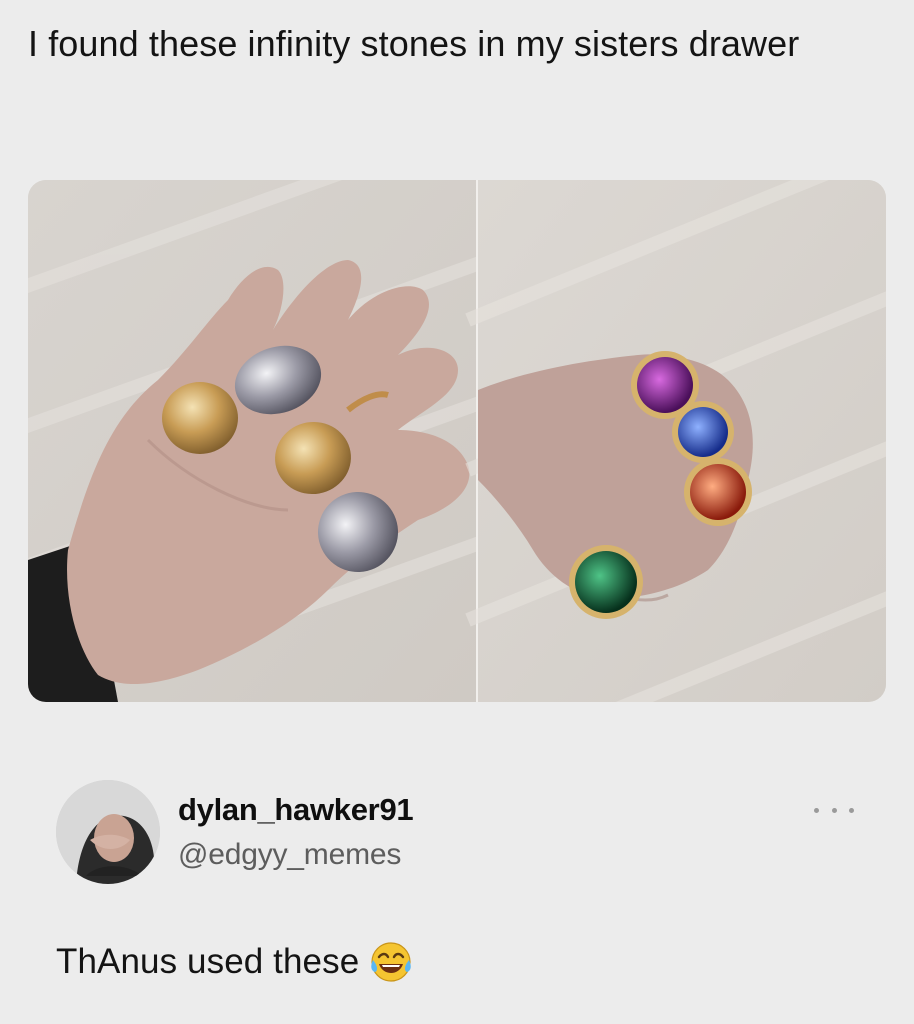 The image size is (914, 1024). What do you see at coordinates (456, 835) in the screenshot?
I see `reply-header: dylan_hawker91 @edgyy_memes` at bounding box center [456, 835].